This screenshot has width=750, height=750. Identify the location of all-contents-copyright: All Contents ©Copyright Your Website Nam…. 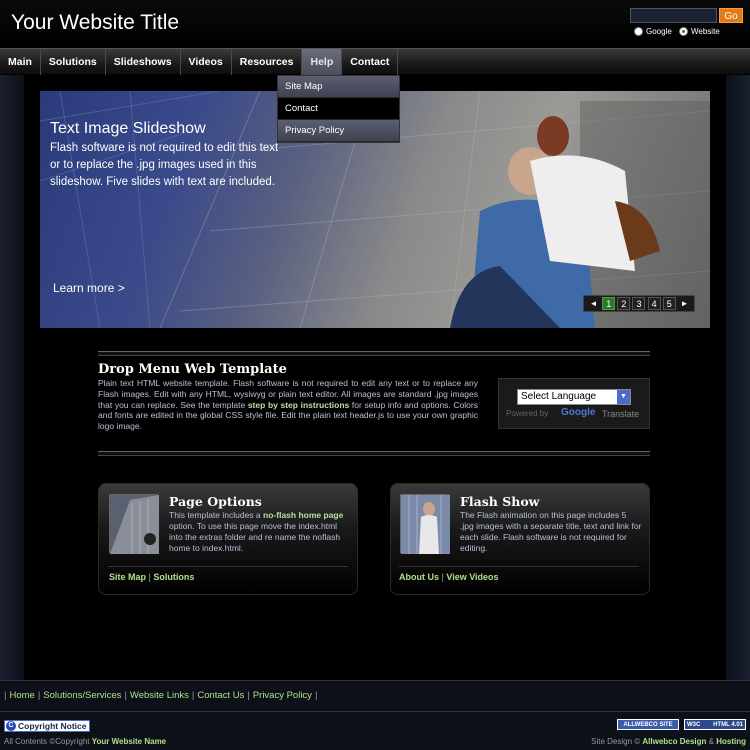
(85, 741).